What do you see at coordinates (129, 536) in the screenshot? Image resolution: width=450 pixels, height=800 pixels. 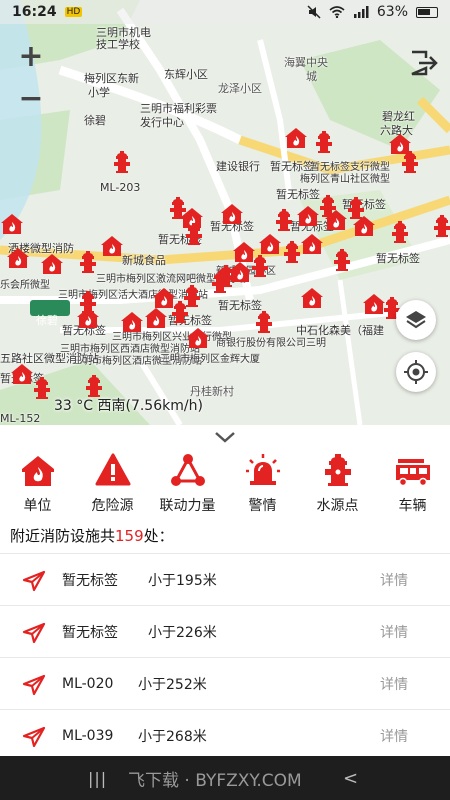 I see `facility-count: 159` at bounding box center [129, 536].